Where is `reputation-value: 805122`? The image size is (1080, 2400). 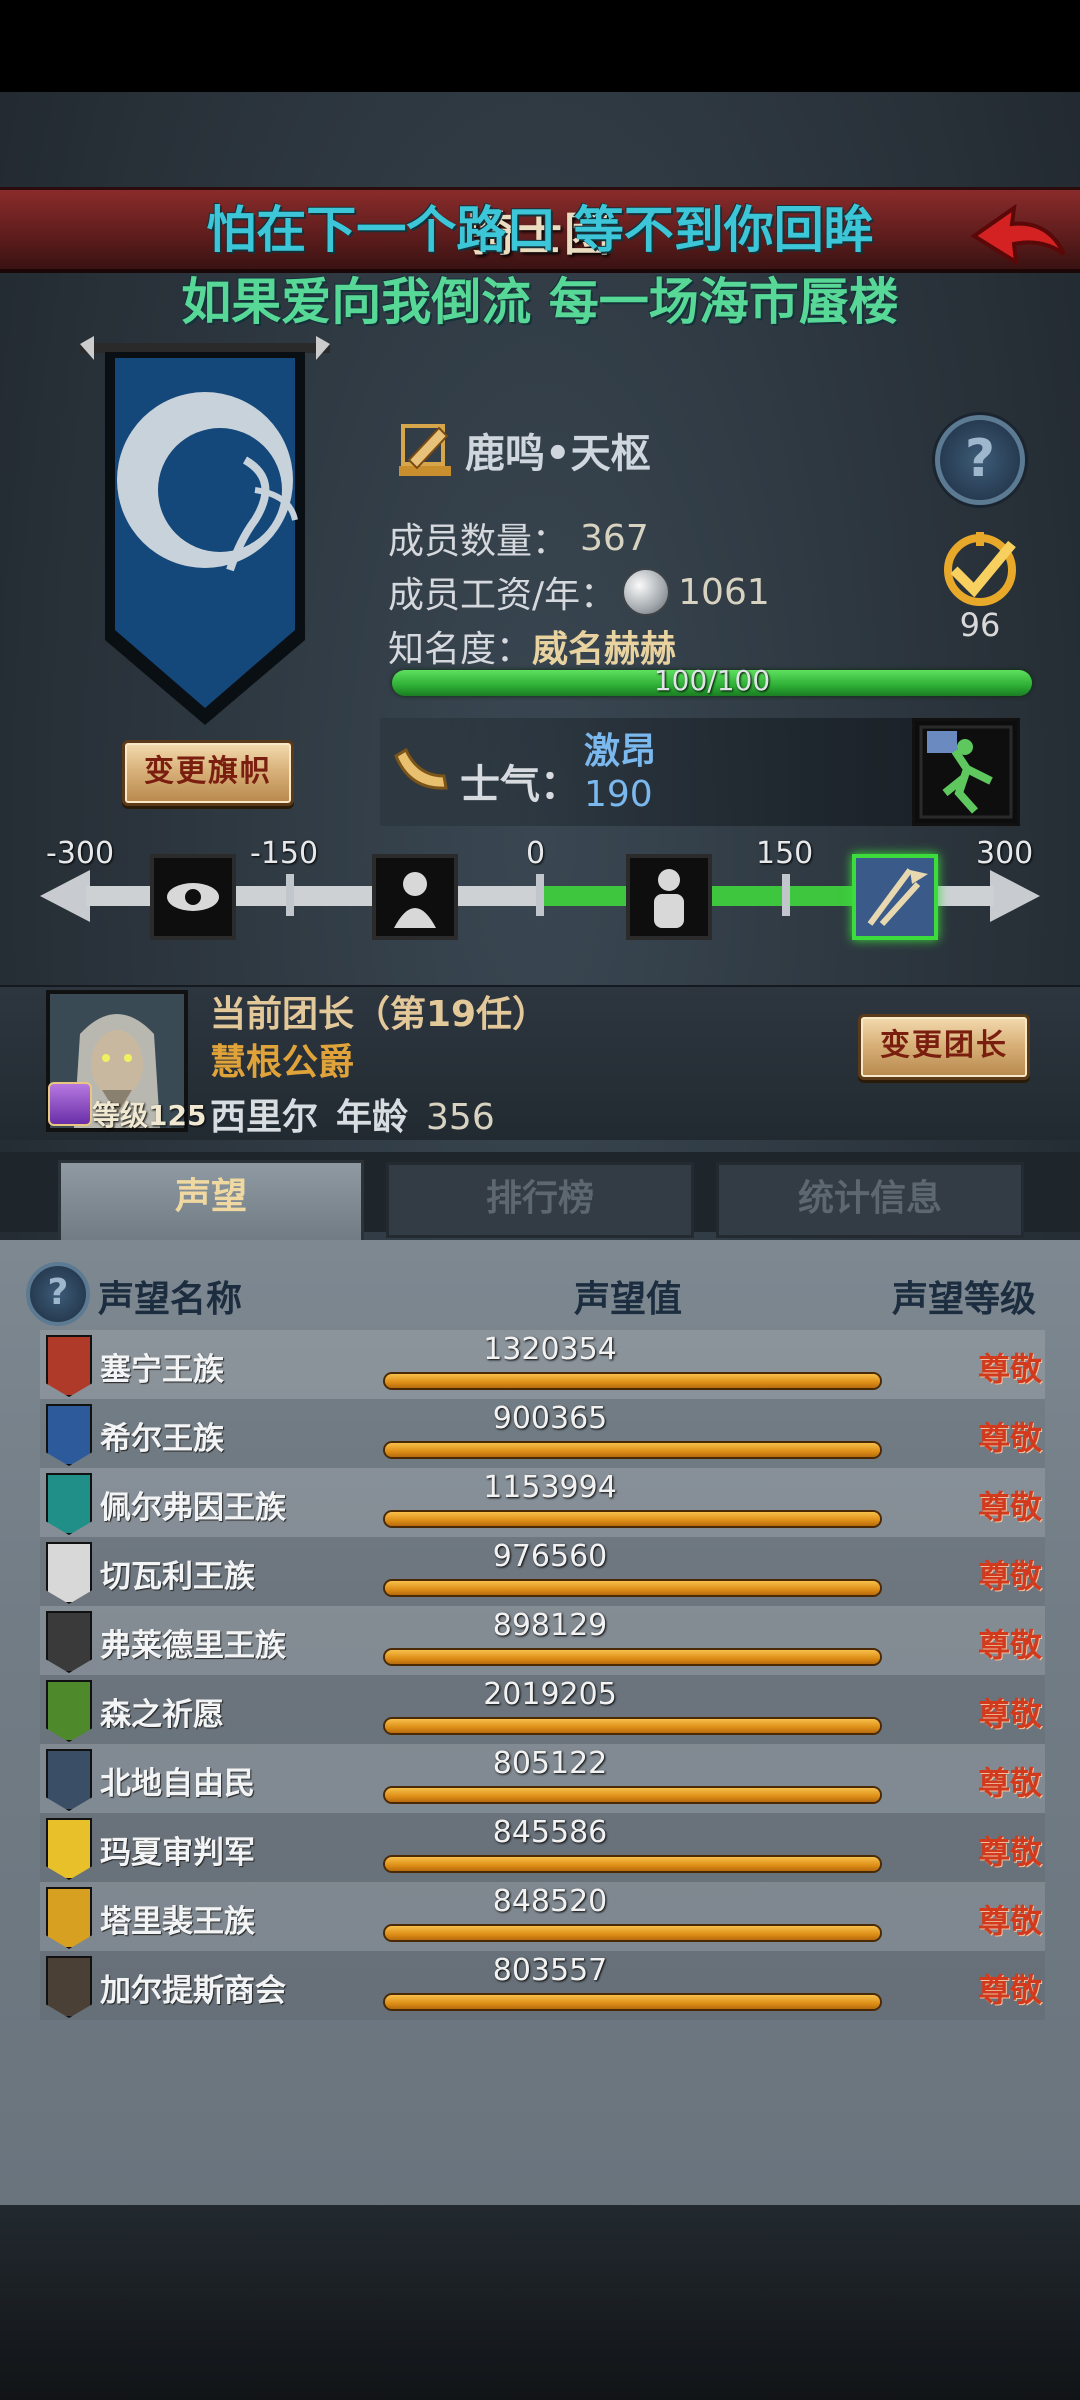 reputation-value: 805122 is located at coordinates (550, 1763).